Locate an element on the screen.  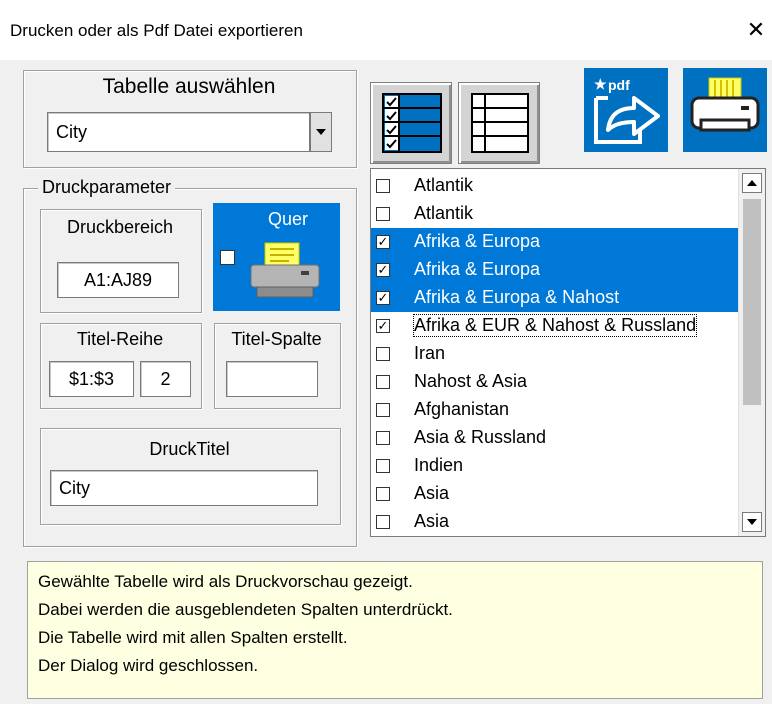
close-icon: ✕ is located at coordinates (756, 30).